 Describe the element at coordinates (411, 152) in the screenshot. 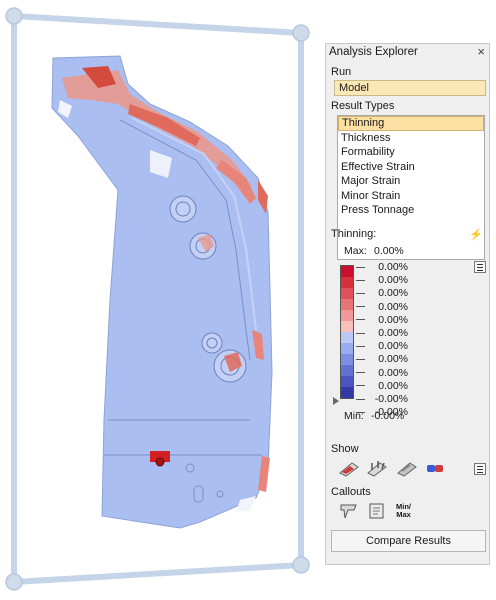

I see `result-type-formability: Formability` at that location.